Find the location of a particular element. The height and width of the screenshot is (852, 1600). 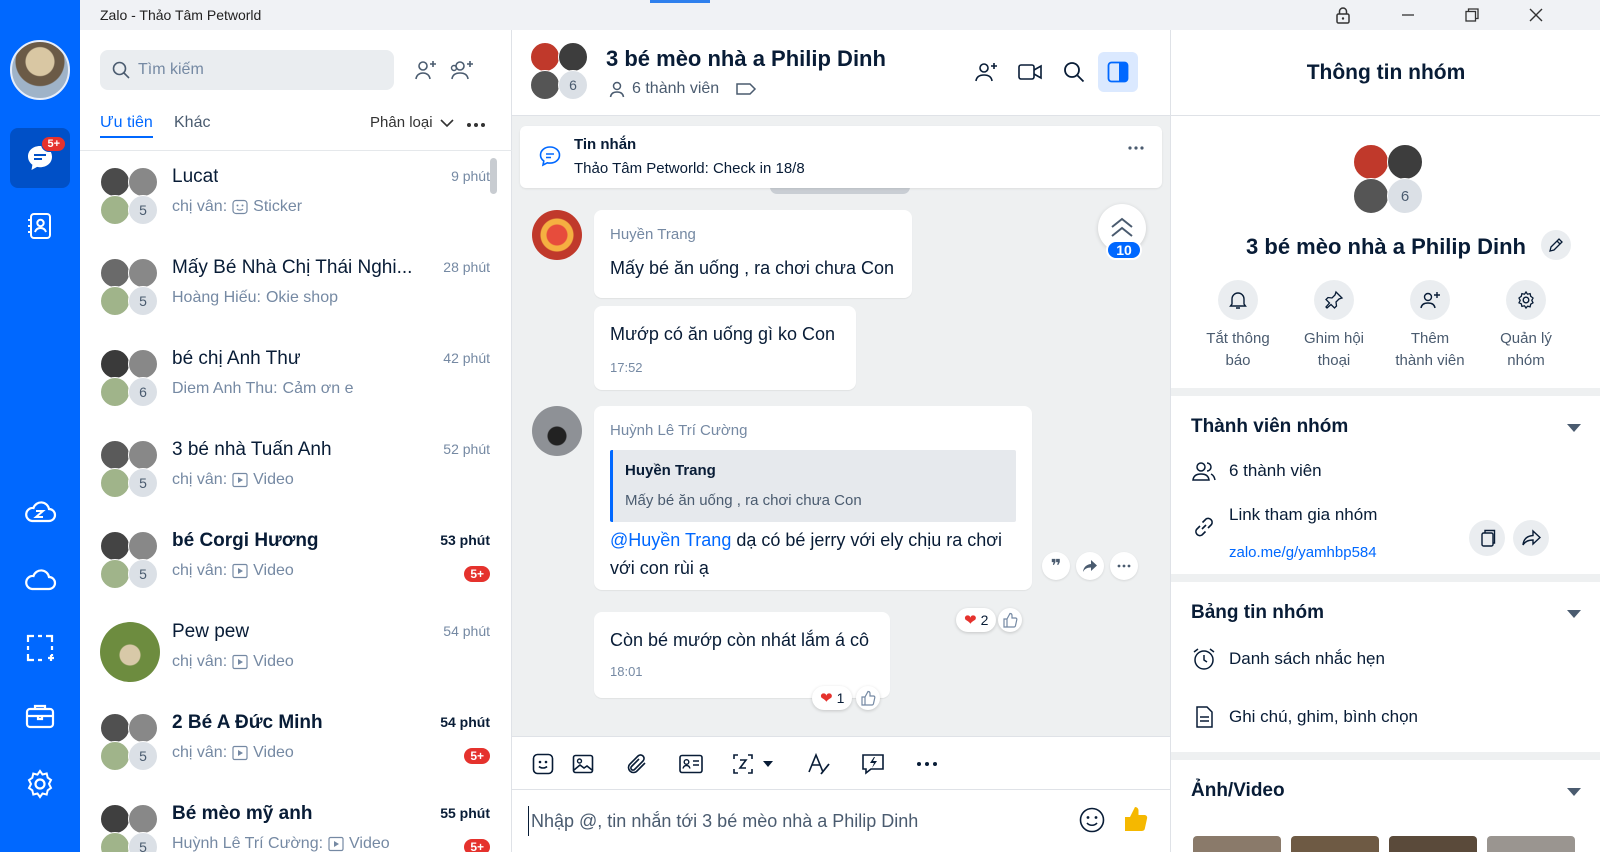

send-like-button is located at coordinates (1136, 819).